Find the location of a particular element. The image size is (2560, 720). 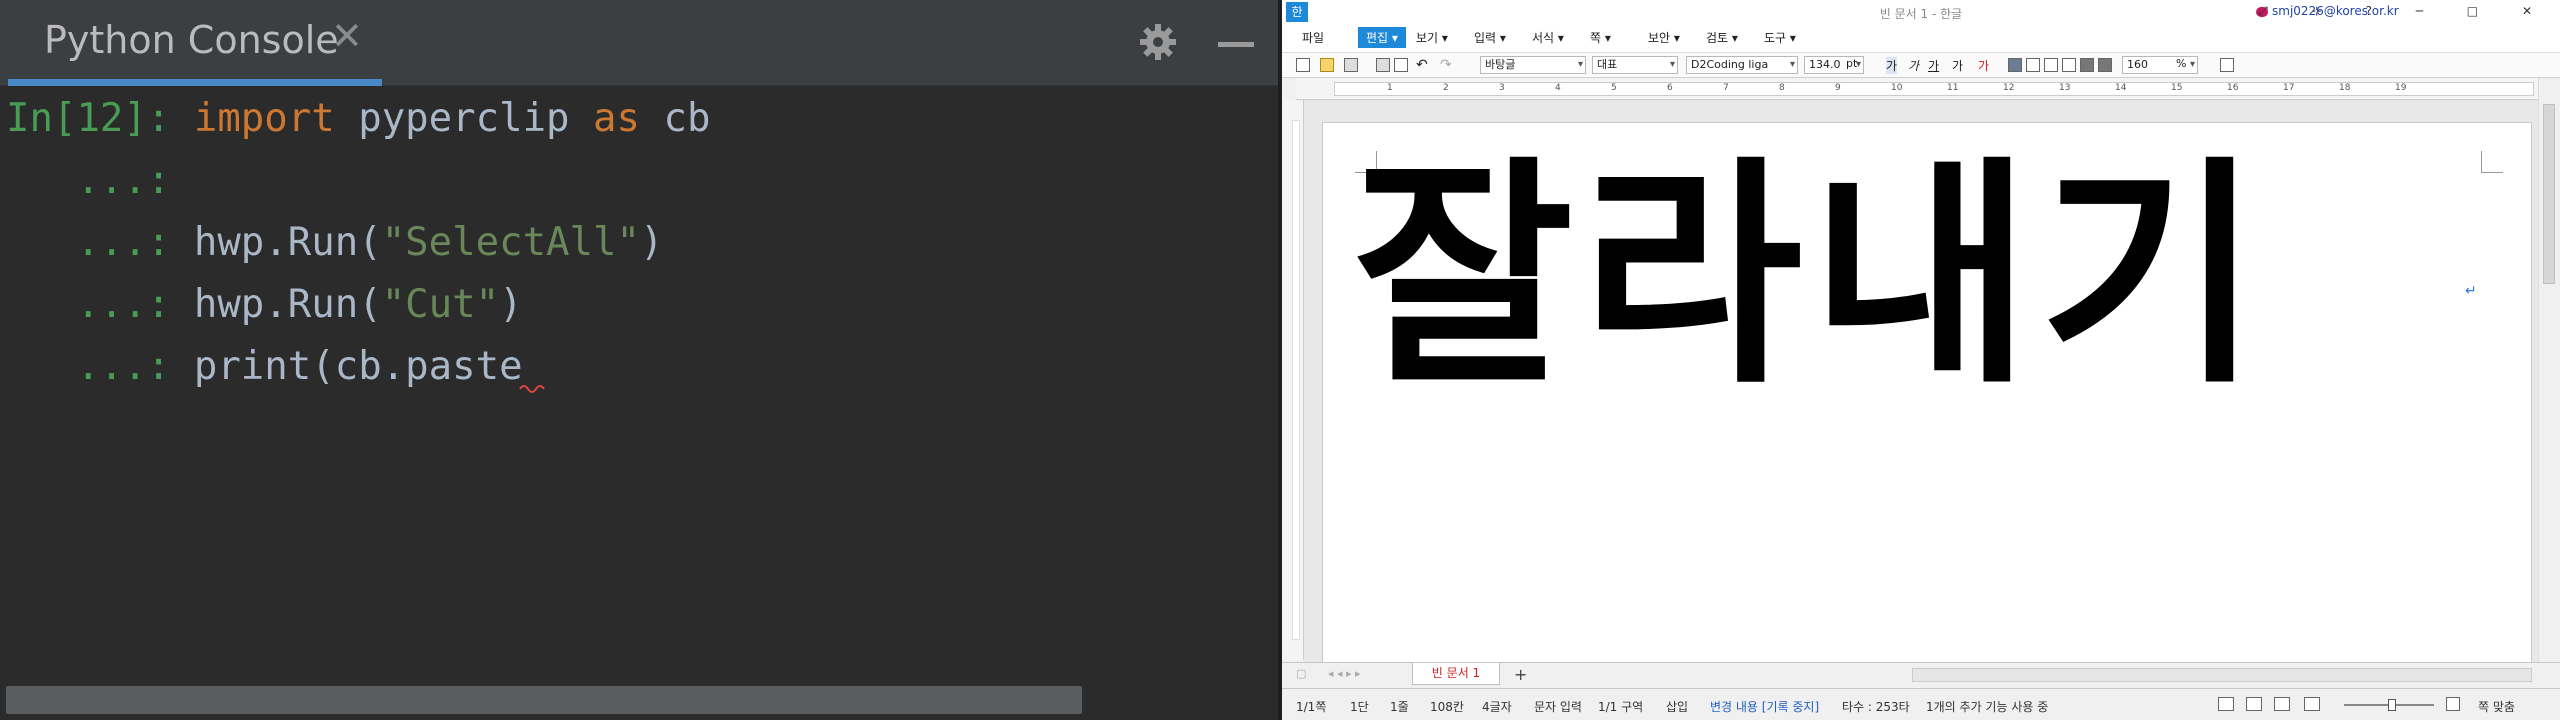

close-icon: ✕ is located at coordinates (347, 36).